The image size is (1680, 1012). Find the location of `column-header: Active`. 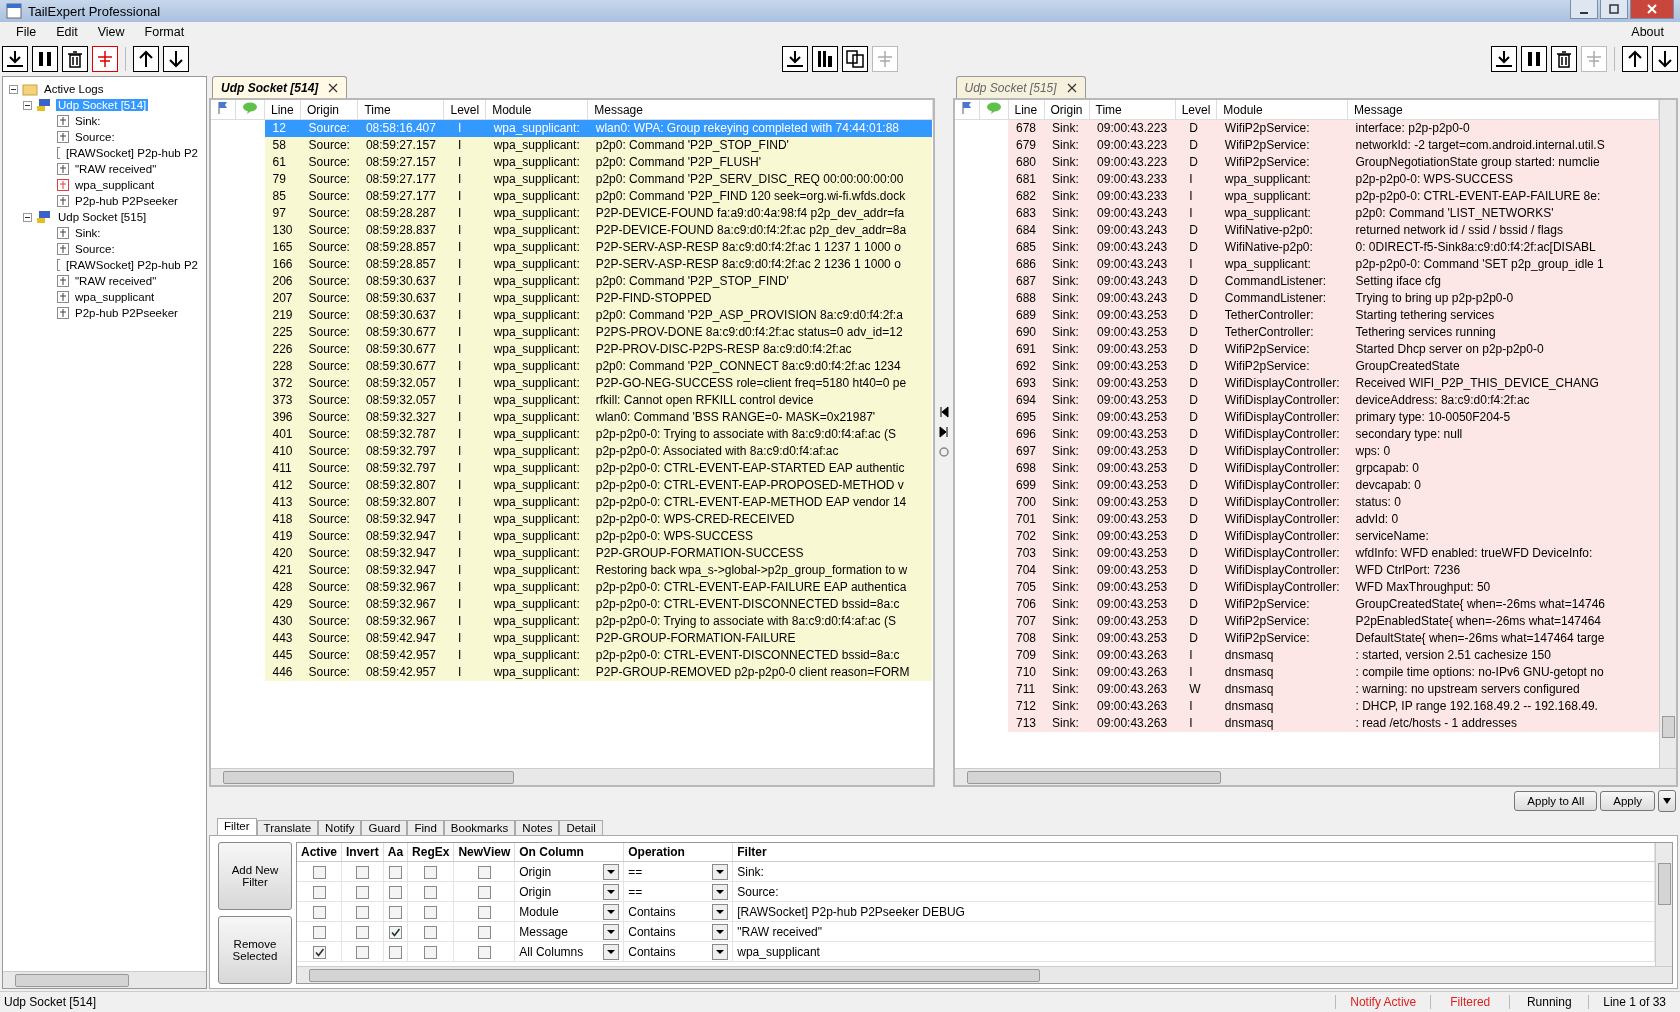

column-header: Active is located at coordinates (319, 852).